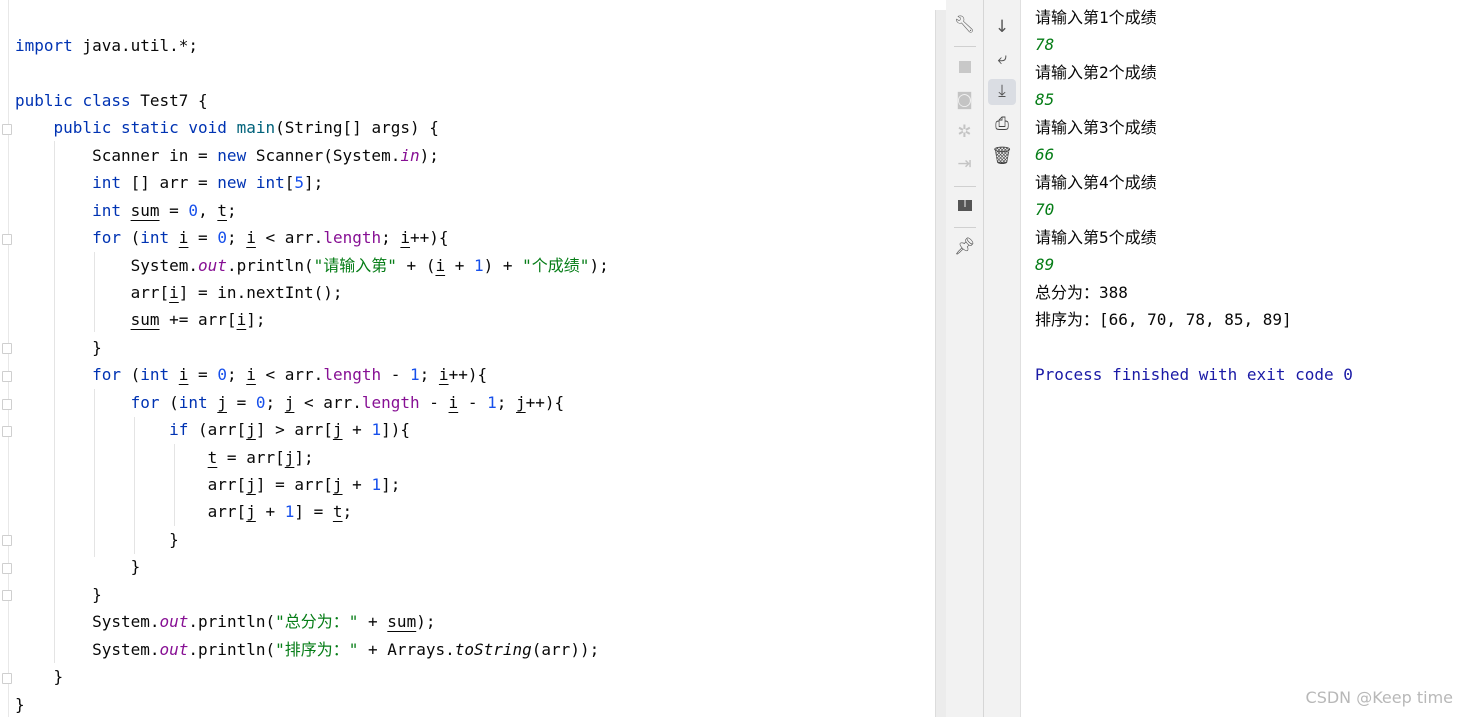  I want to click on console-input-line: 78, so click(1045, 45).